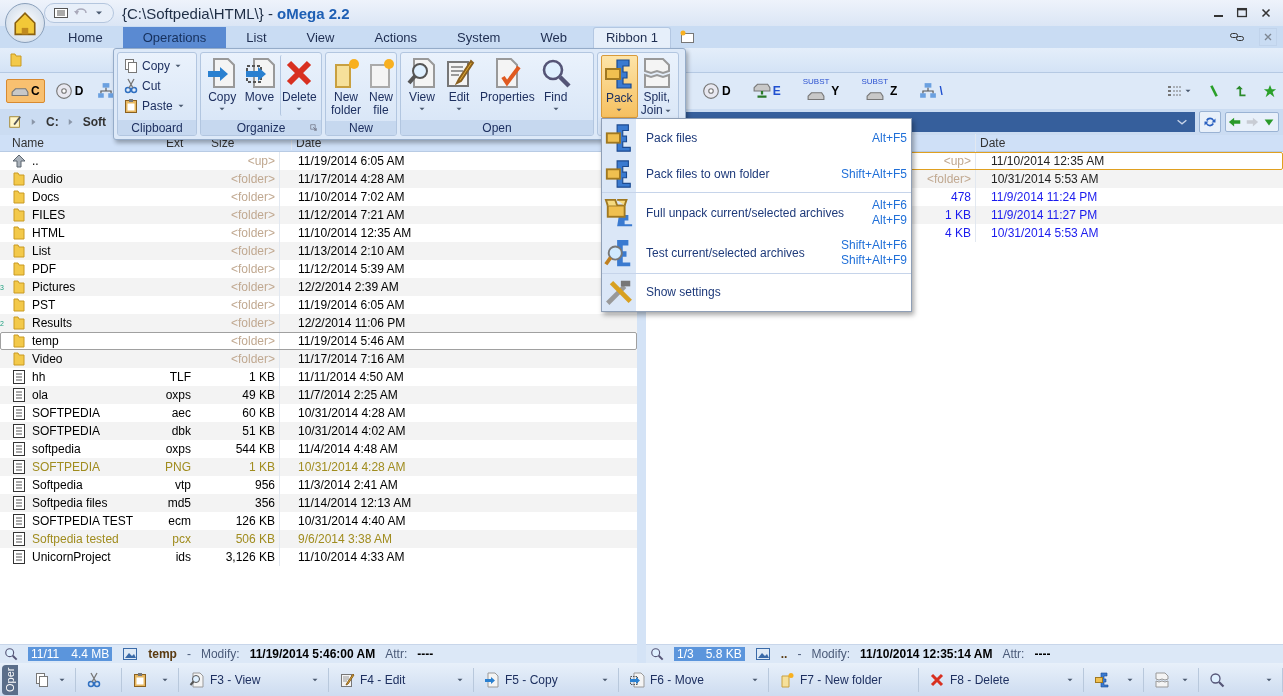 The height and width of the screenshot is (696, 1283). I want to click on file-extension: aec, so click(181, 413).